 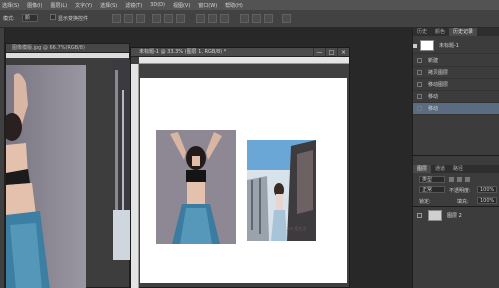 What do you see at coordinates (451, 179) in the screenshot?
I see `filter-pixel-icon` at bounding box center [451, 179].